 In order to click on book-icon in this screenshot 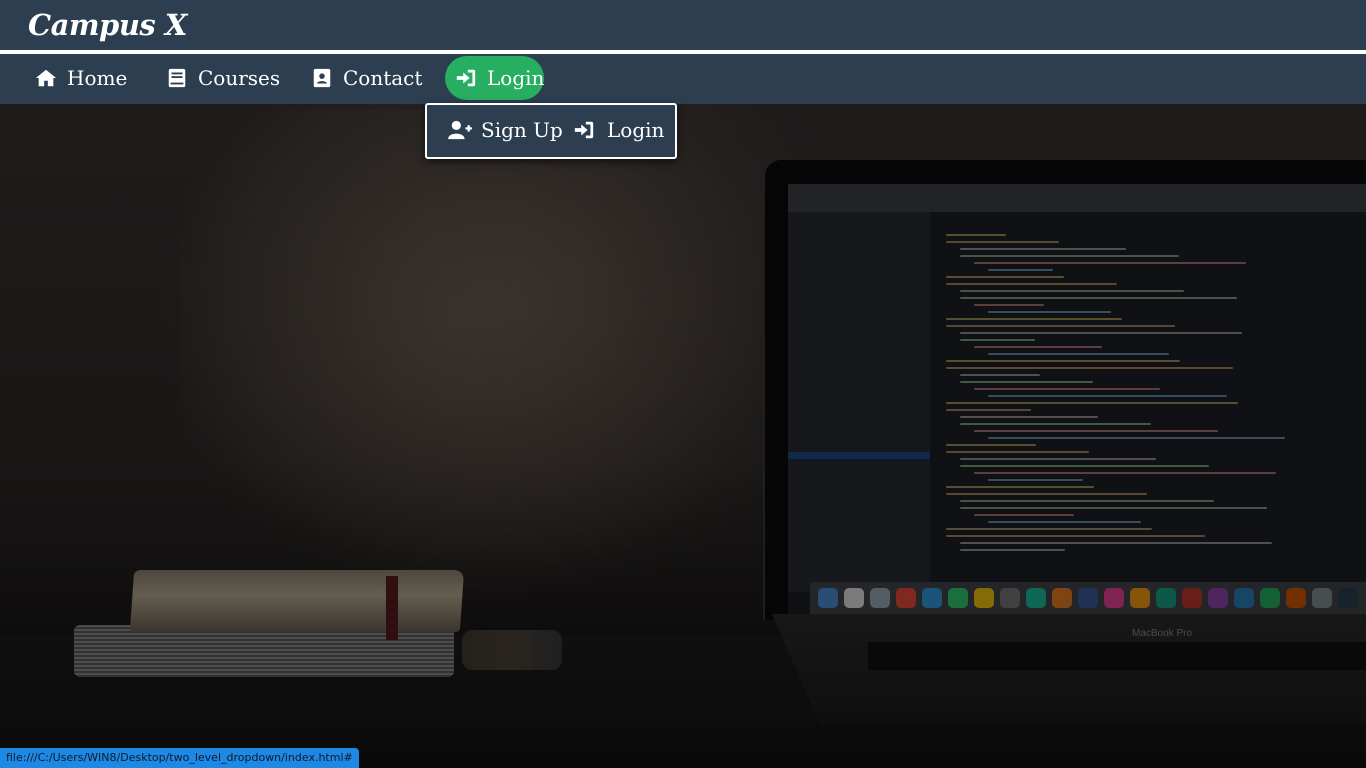, I will do `click(177, 78)`.